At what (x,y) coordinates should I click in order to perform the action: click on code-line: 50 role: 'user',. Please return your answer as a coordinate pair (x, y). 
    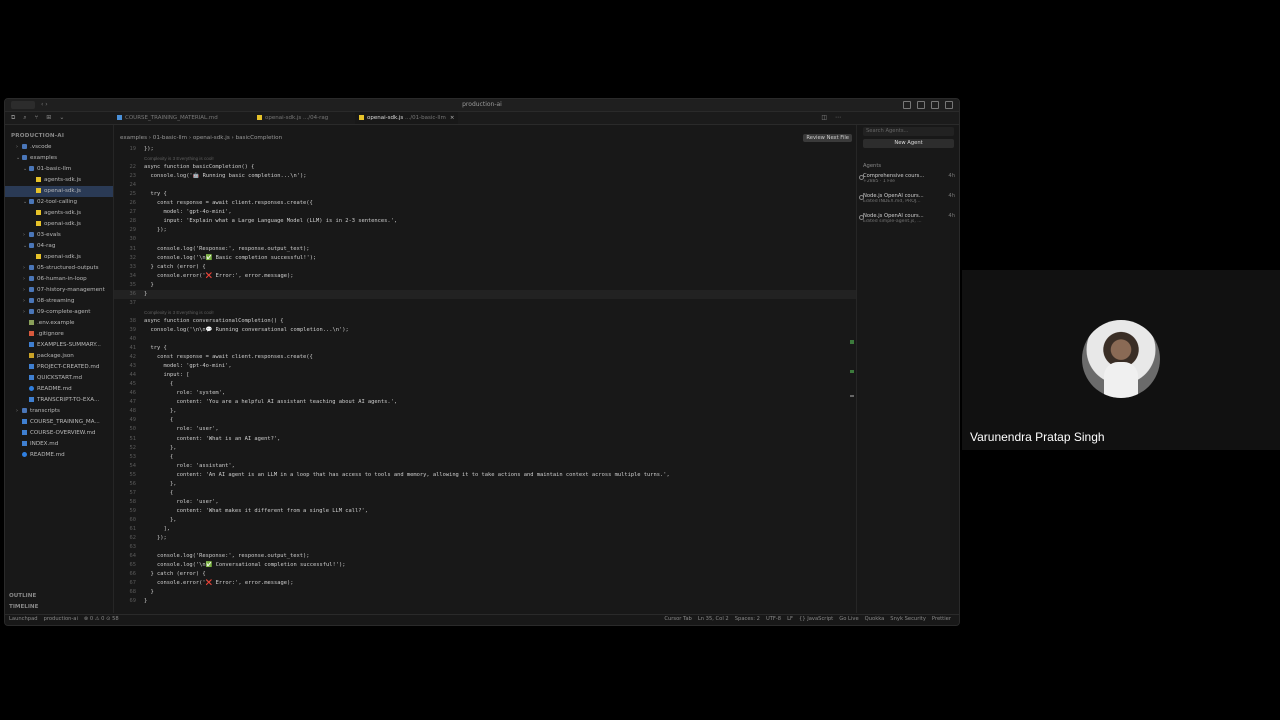
    Looking at the image, I should click on (485, 429).